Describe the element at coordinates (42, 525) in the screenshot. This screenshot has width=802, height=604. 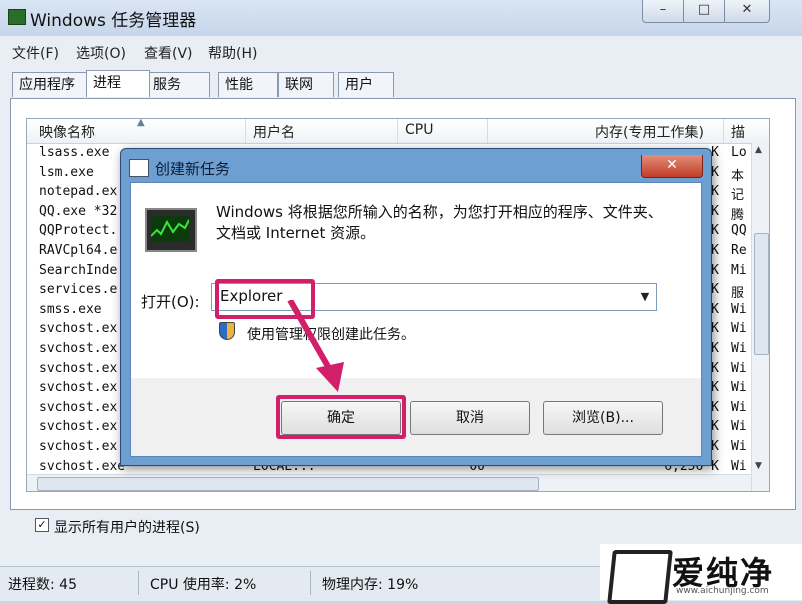
I see `checkbox-check-icon: ✓` at that location.